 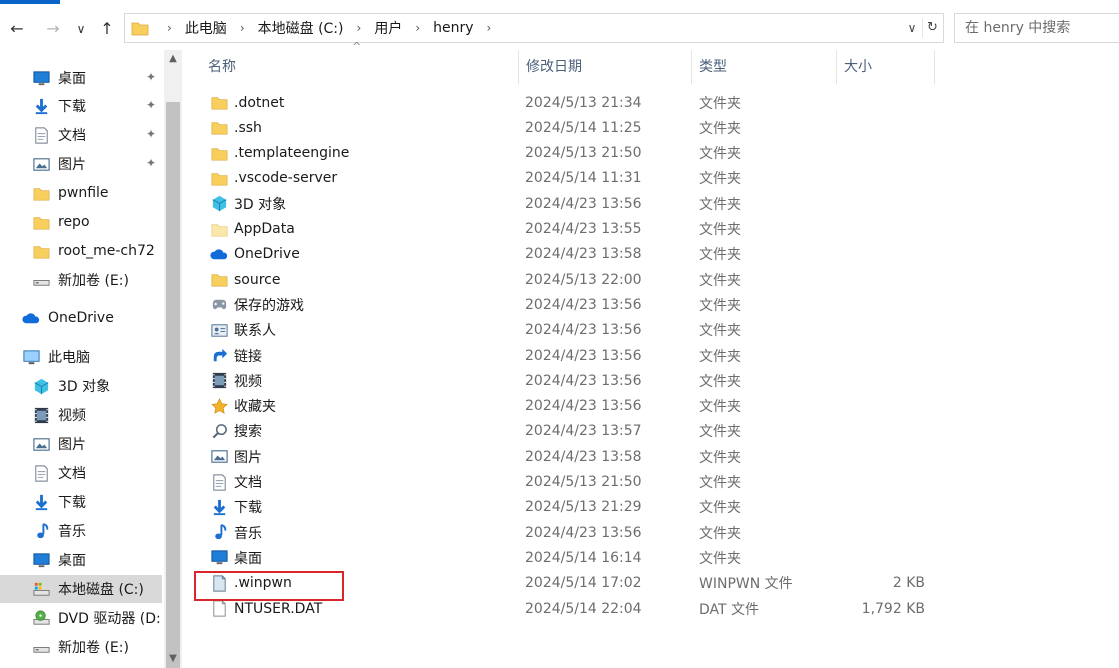 I want to click on file-date: 2024/5/14 17:02, so click(x=583, y=583).